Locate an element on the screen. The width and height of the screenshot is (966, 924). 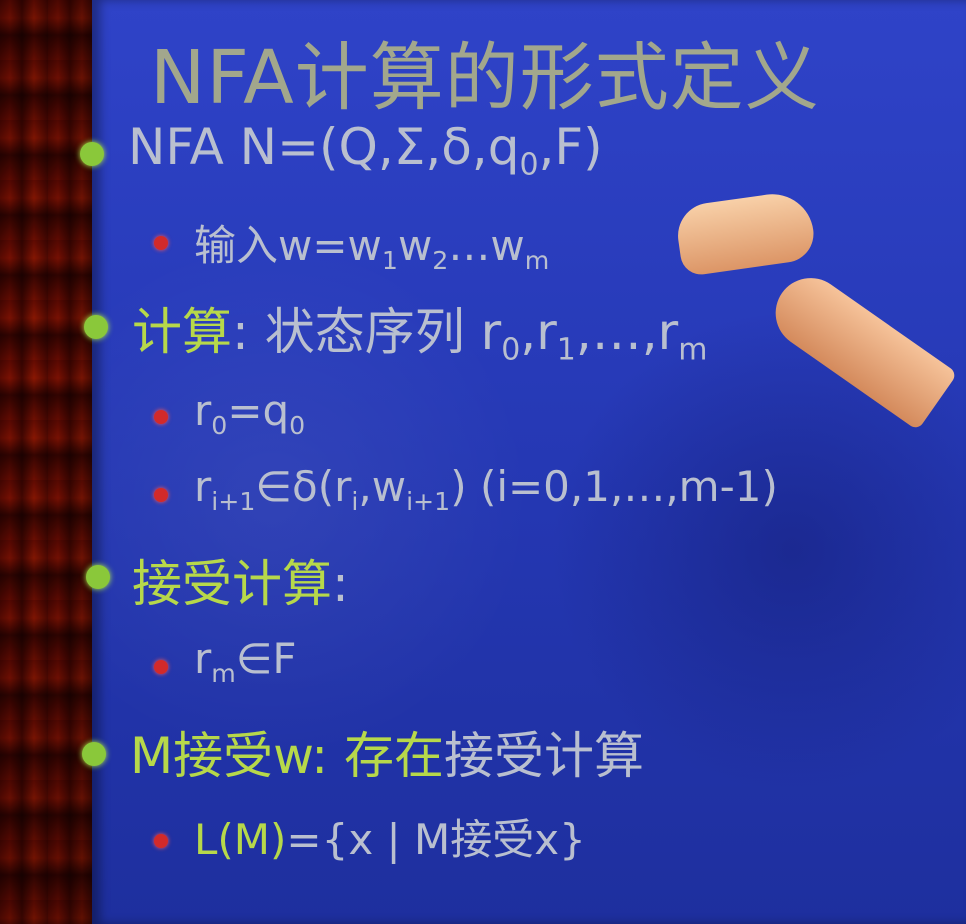
item-language-definition: L(M)={x | M接受x} is located at coordinates (390, 839).